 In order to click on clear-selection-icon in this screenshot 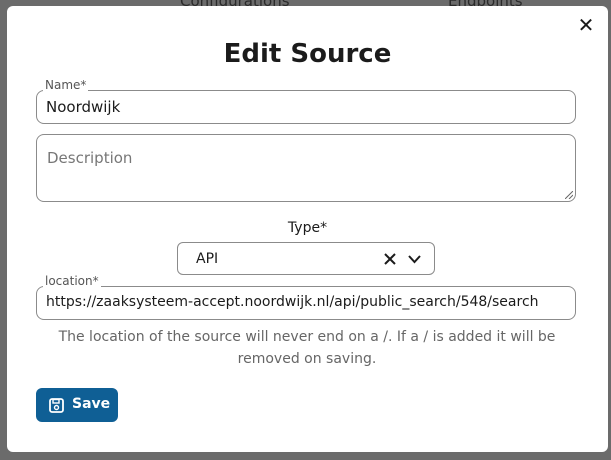, I will do `click(390, 259)`.